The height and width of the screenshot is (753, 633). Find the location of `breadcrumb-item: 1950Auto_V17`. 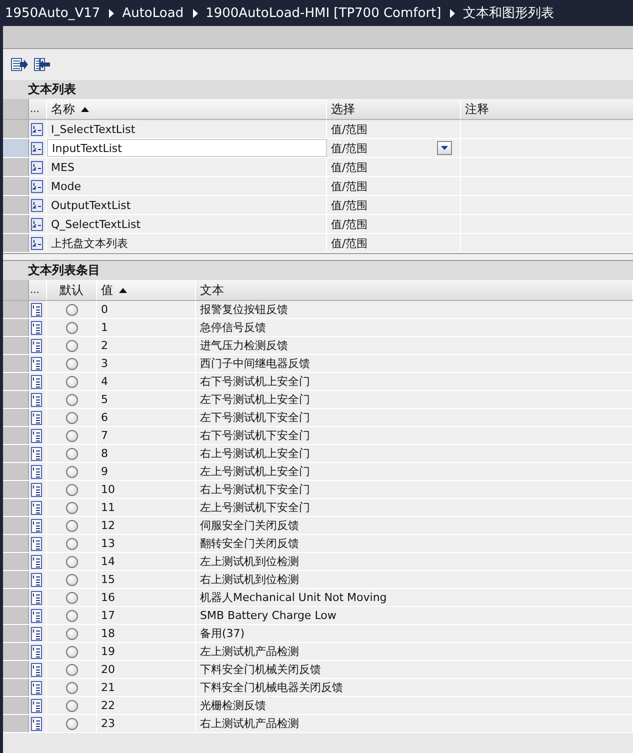

breadcrumb-item: 1950Auto_V17 is located at coordinates (52, 13).